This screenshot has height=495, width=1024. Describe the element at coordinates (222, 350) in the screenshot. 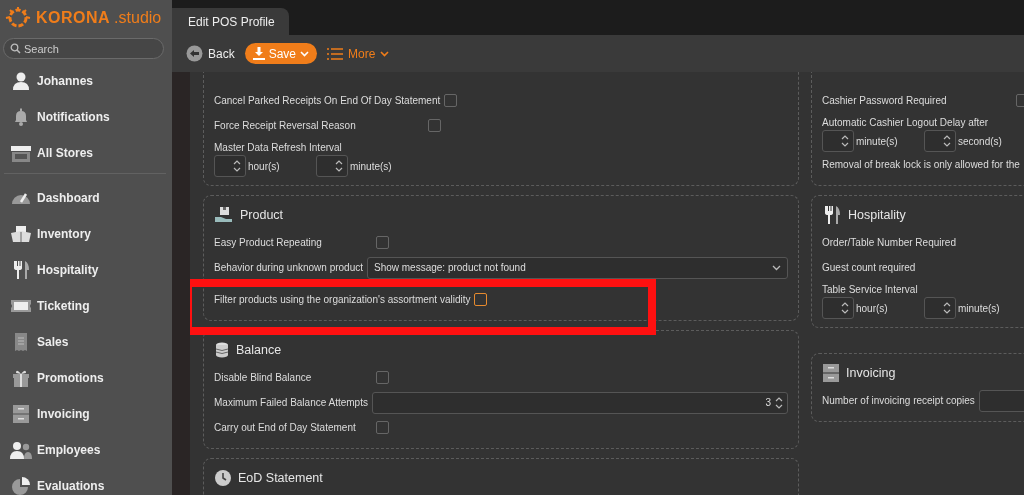

I see `coins-icon` at that location.